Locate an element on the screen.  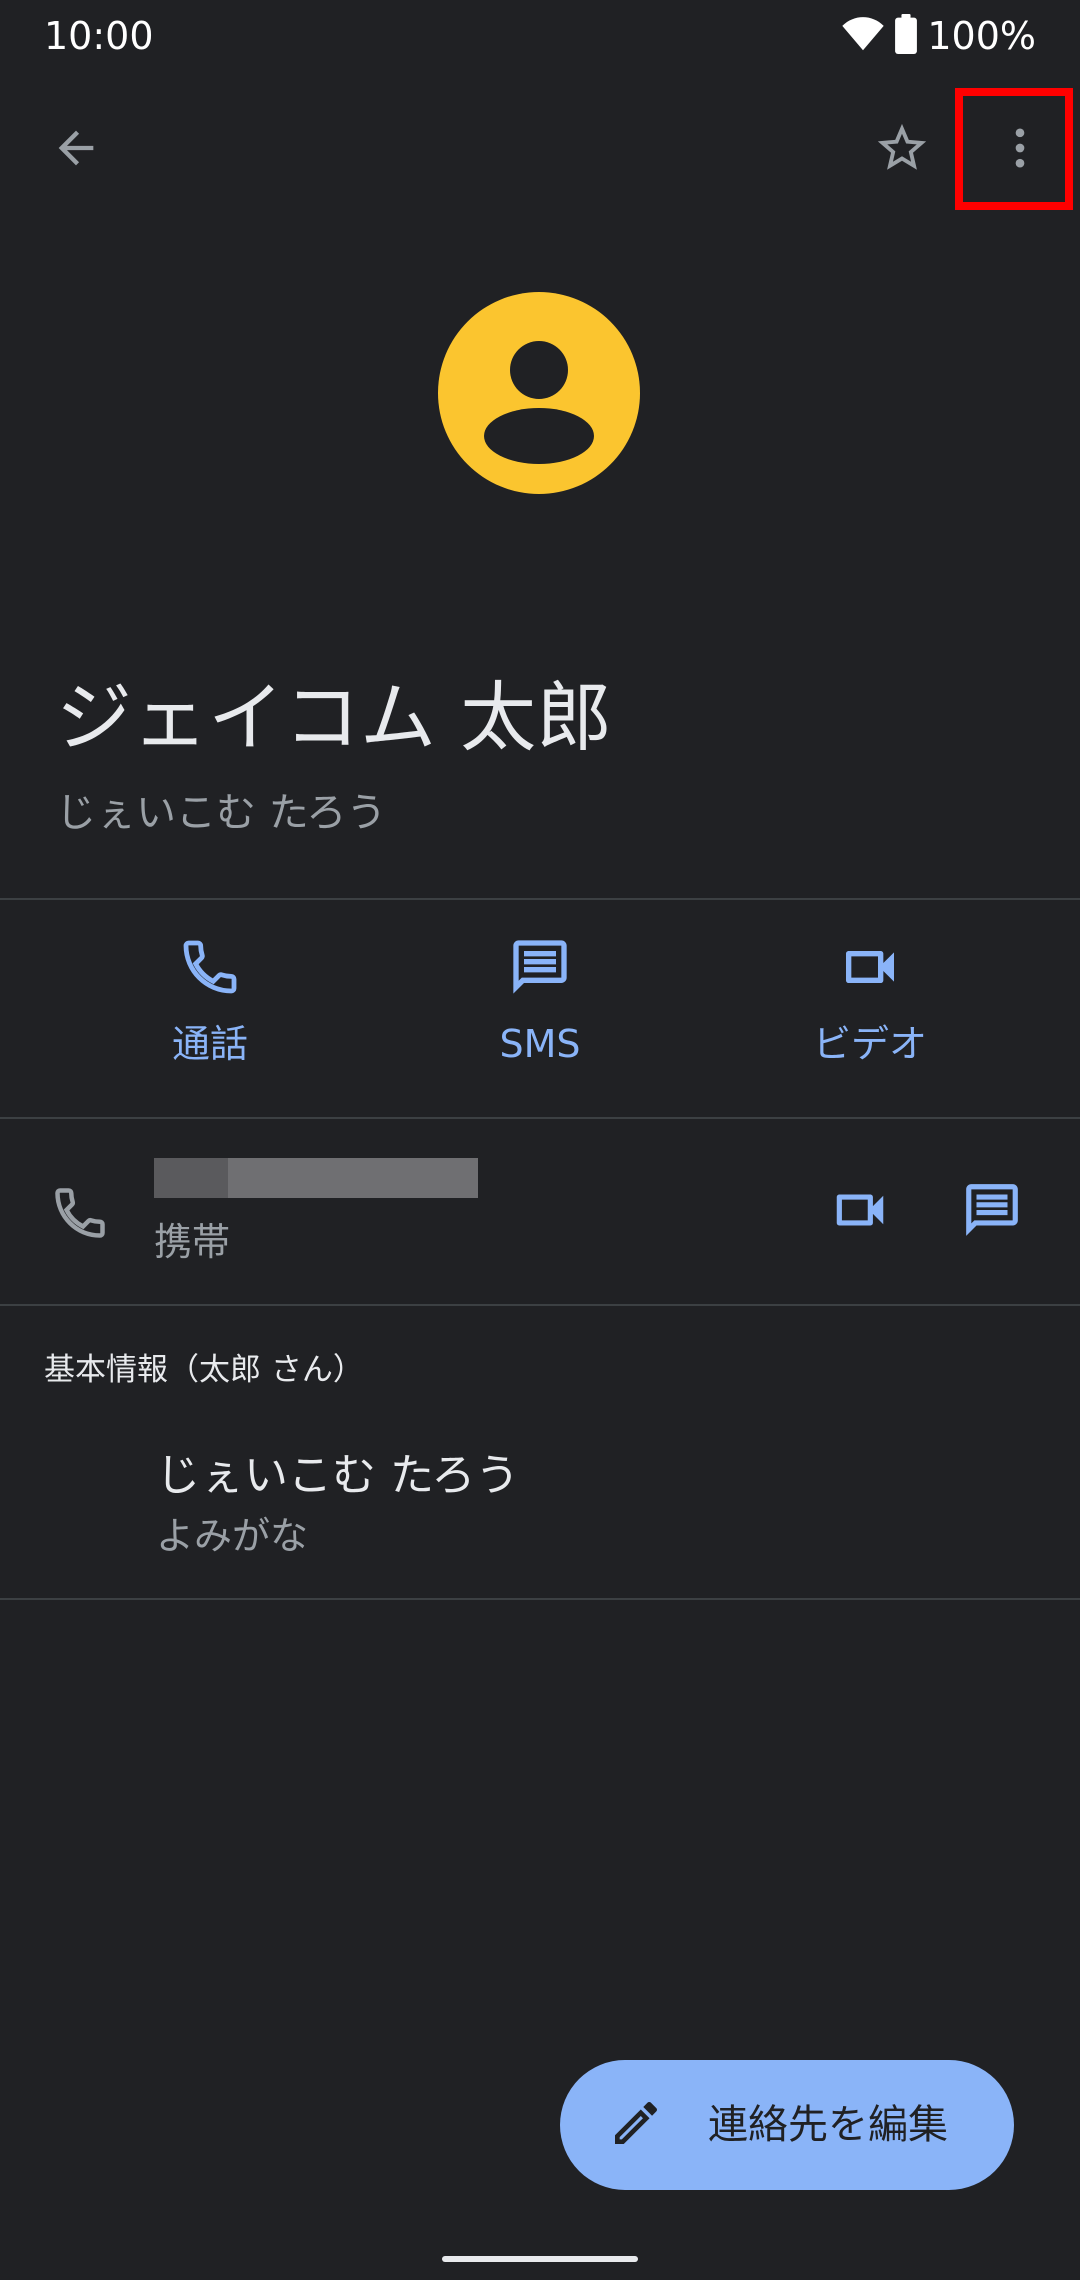
phonetic-name-label: よみがな is located at coordinates (232, 1536).